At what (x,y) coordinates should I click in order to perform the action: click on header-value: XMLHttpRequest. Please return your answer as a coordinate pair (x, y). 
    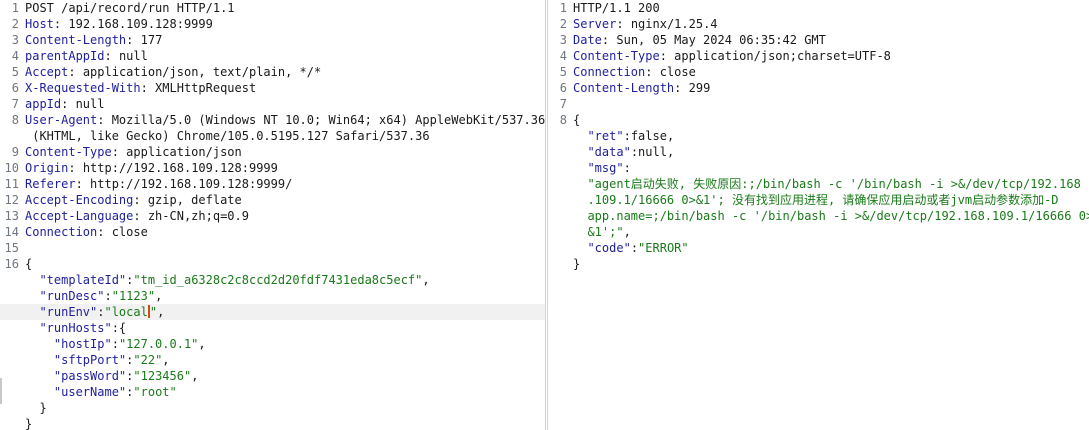
    Looking at the image, I should click on (202, 88).